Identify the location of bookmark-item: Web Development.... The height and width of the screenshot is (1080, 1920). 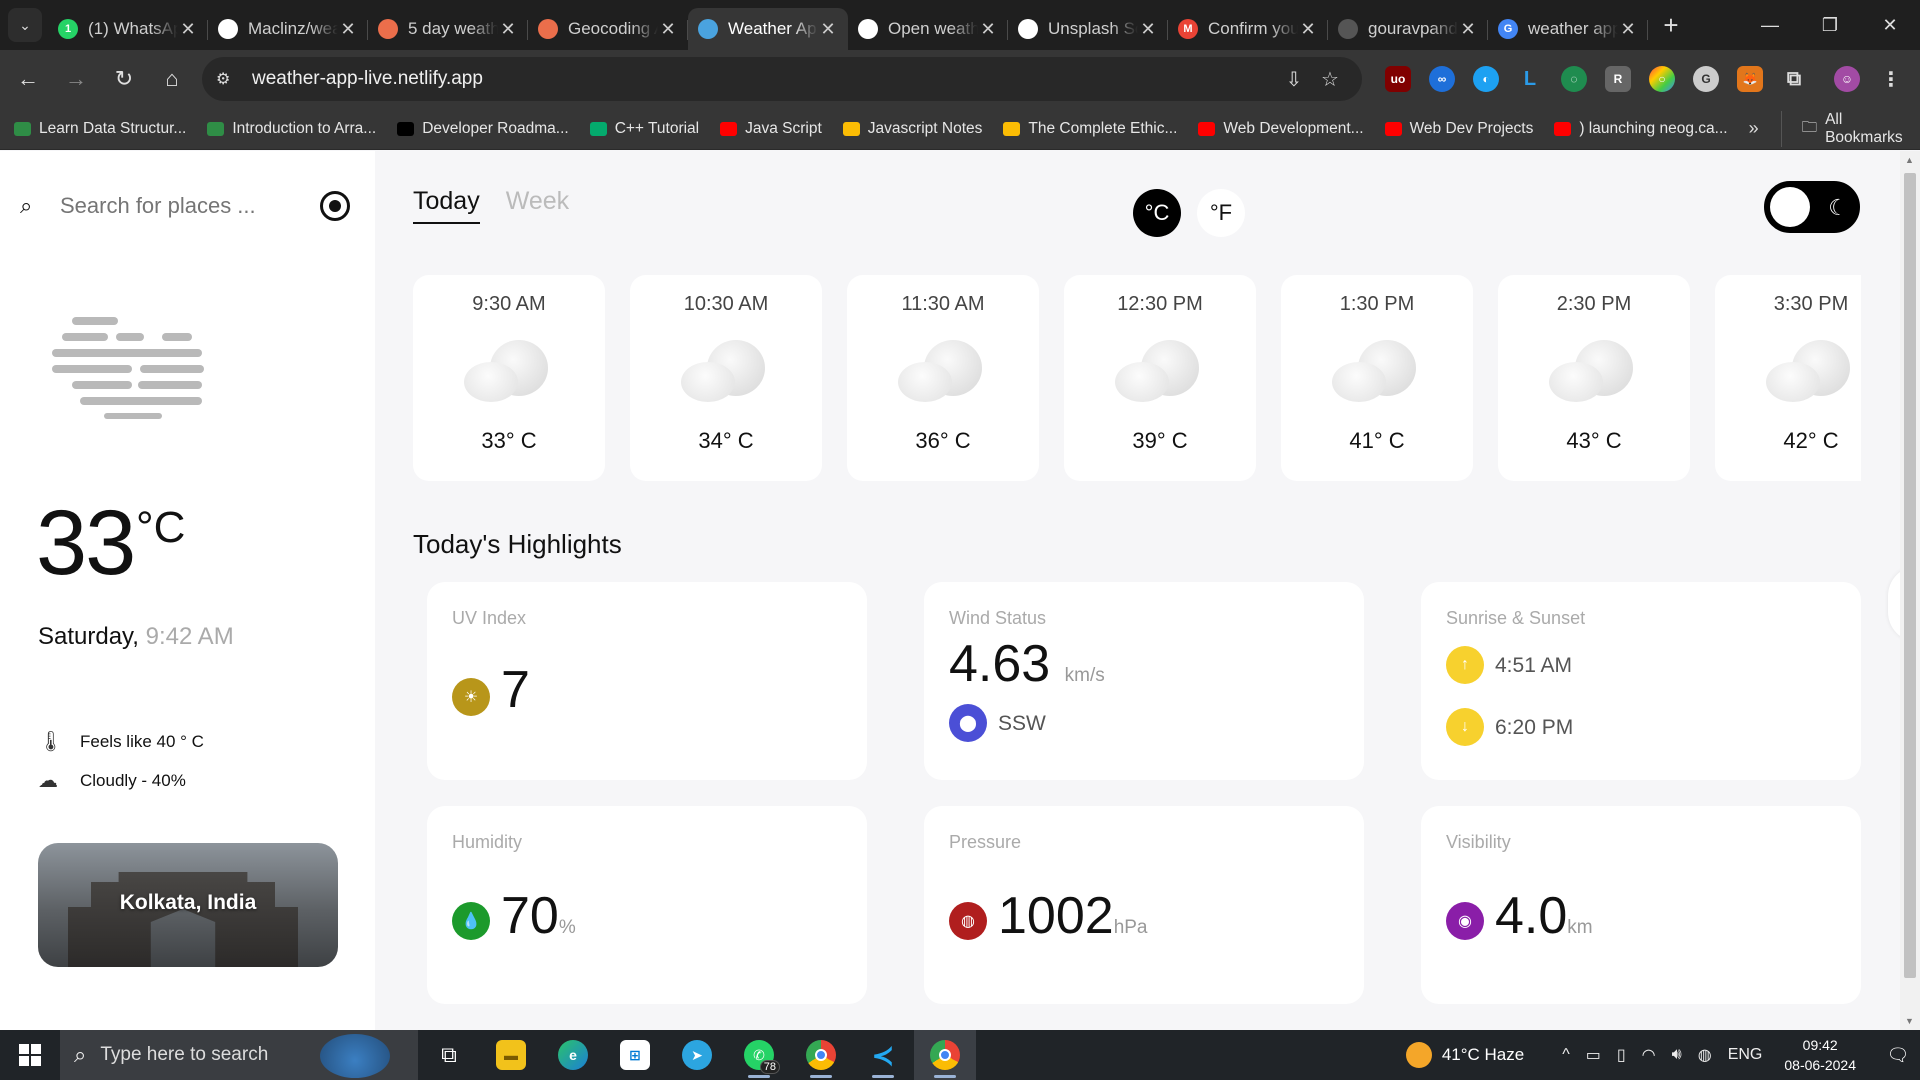
(1281, 129).